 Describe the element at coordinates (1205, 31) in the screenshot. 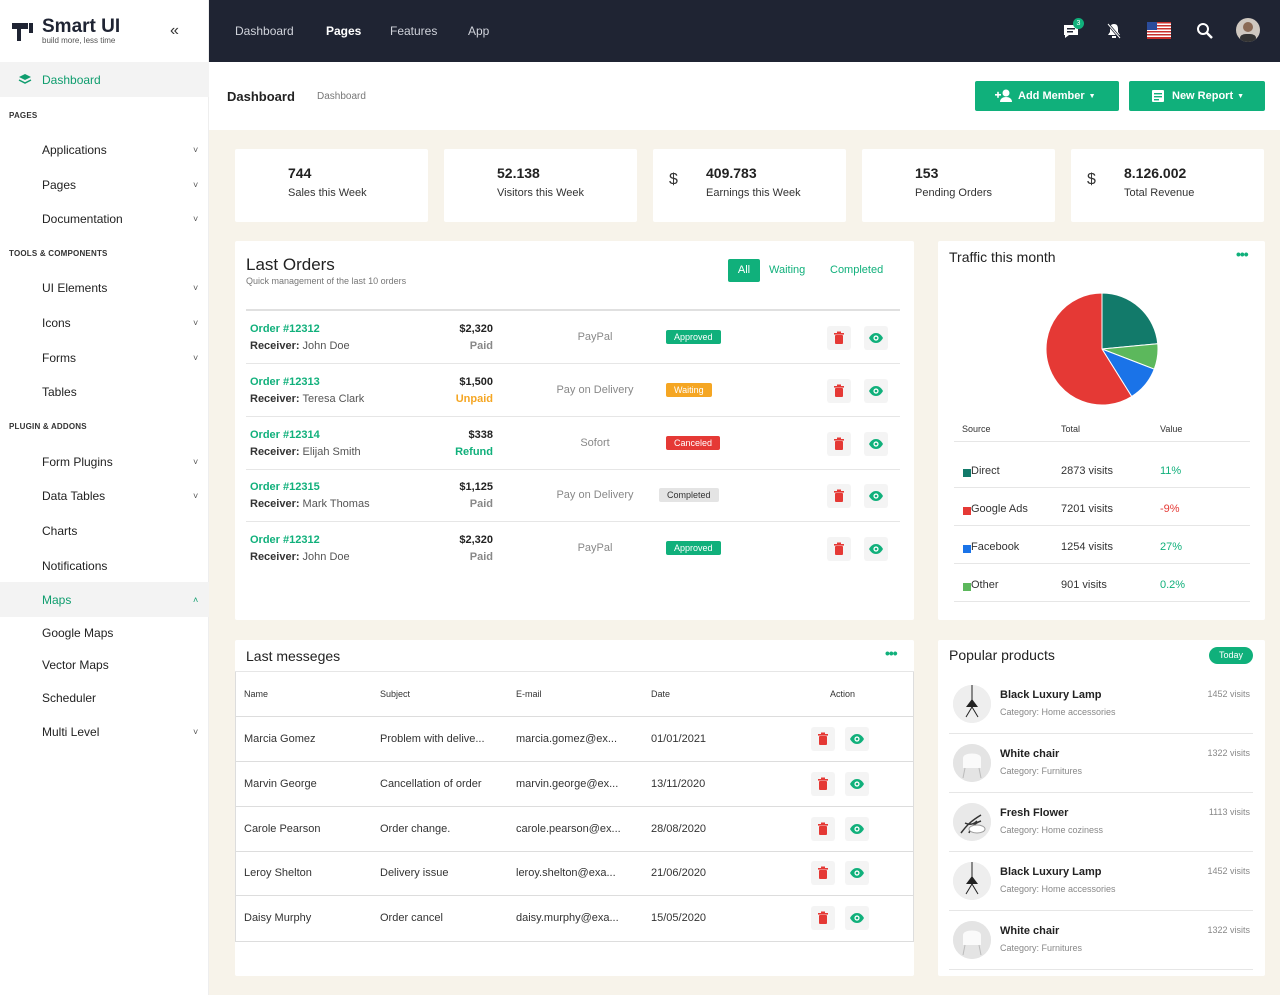

I see `search-icon` at that location.